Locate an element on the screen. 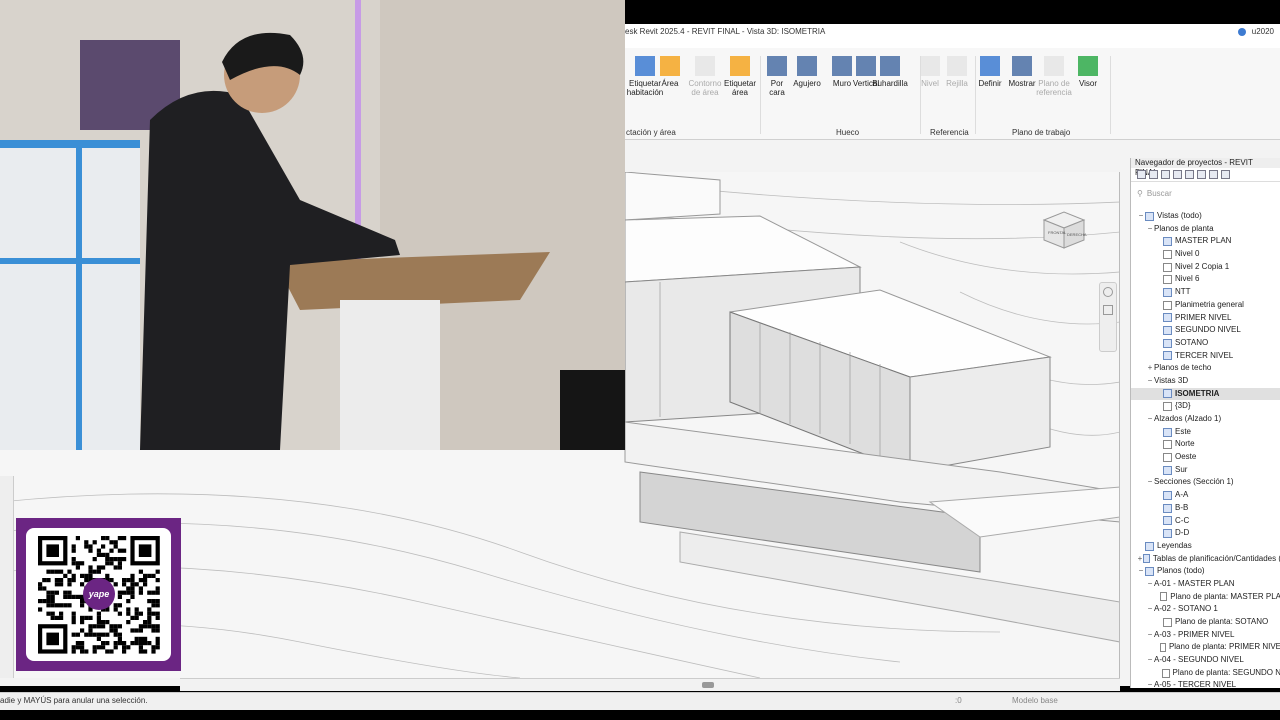 The image size is (1280, 720). browser-node: PRIMER NIVEL is located at coordinates (1205, 318).